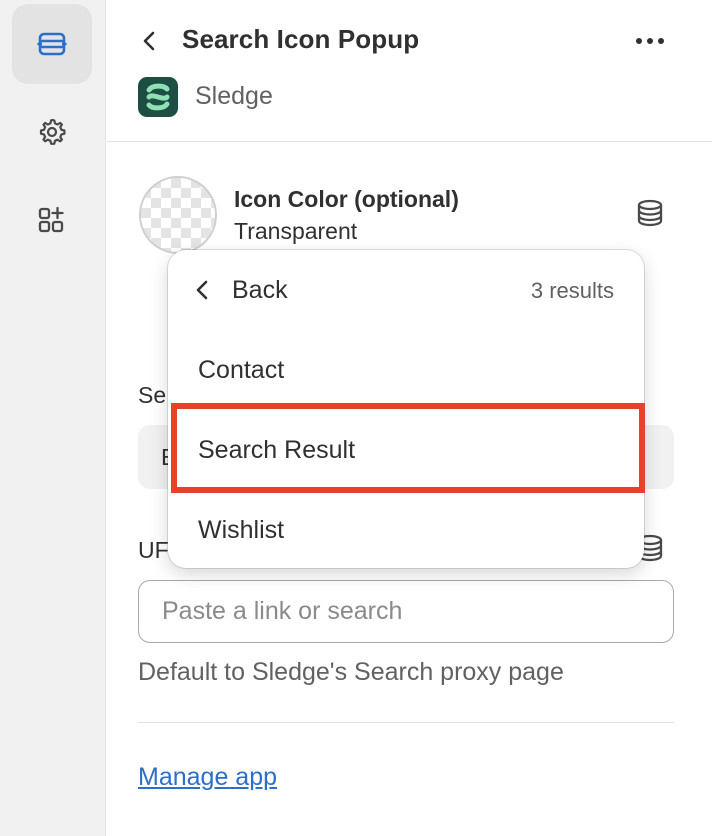  What do you see at coordinates (572, 290) in the screenshot?
I see `results-count: 3 results` at bounding box center [572, 290].